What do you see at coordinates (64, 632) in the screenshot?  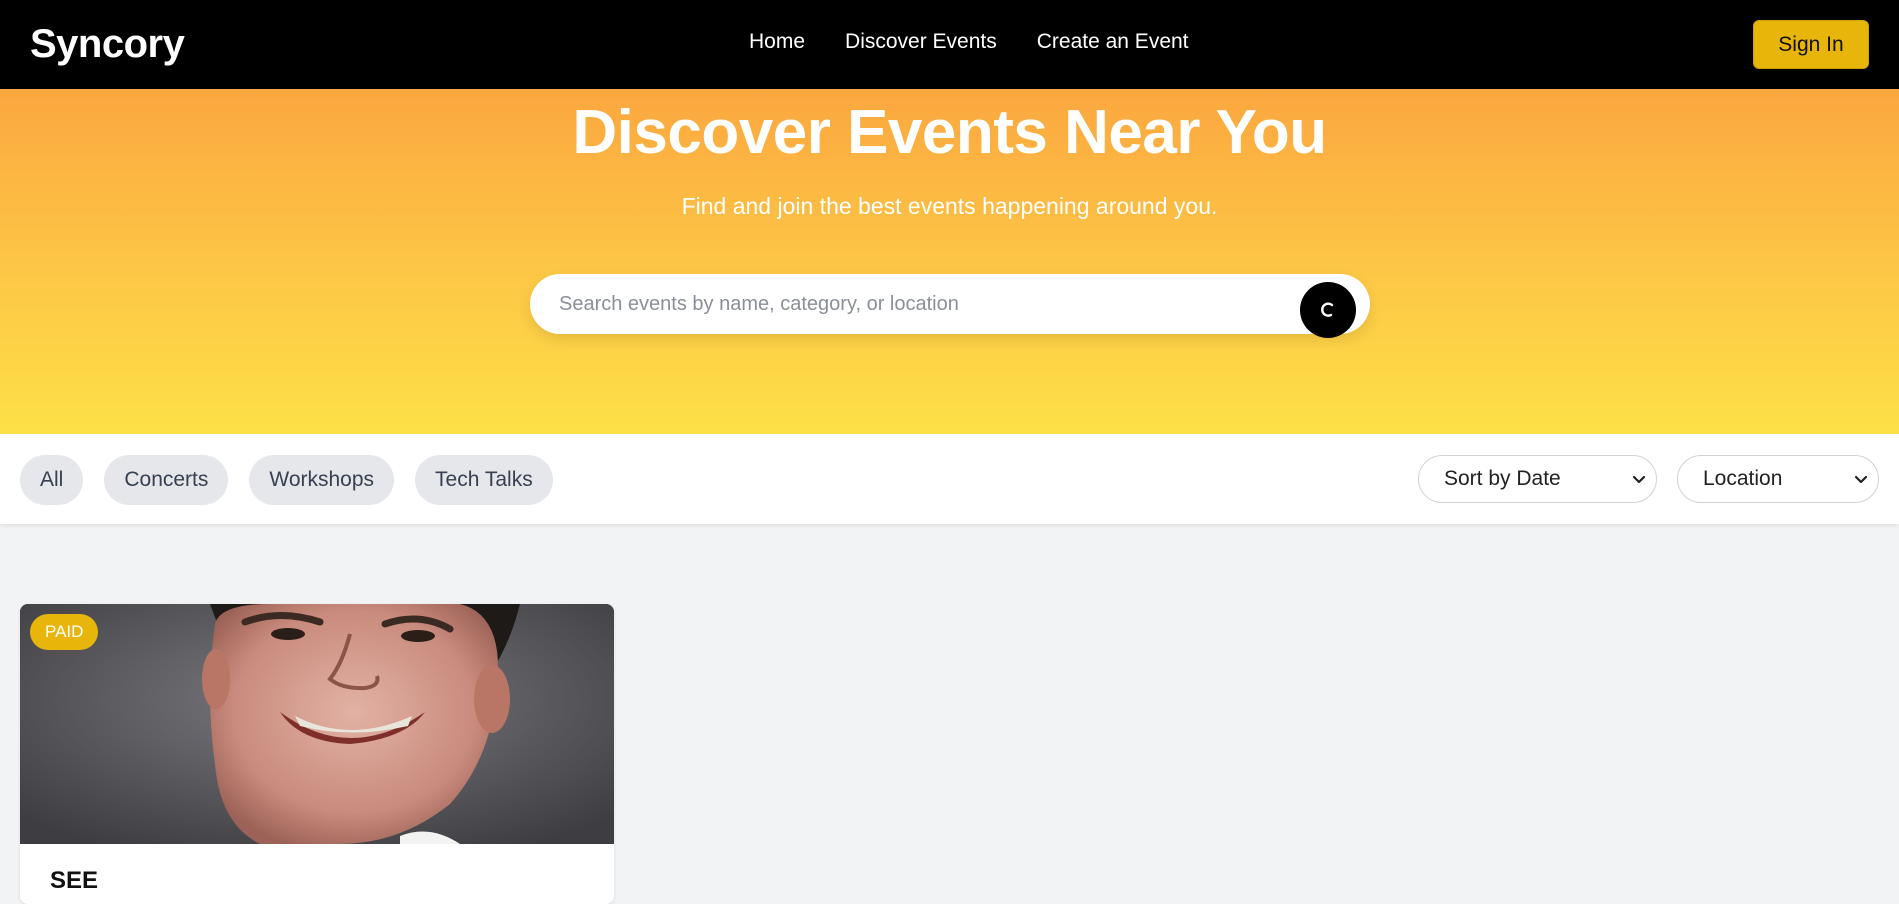 I see `paid-badge: PAID` at bounding box center [64, 632].